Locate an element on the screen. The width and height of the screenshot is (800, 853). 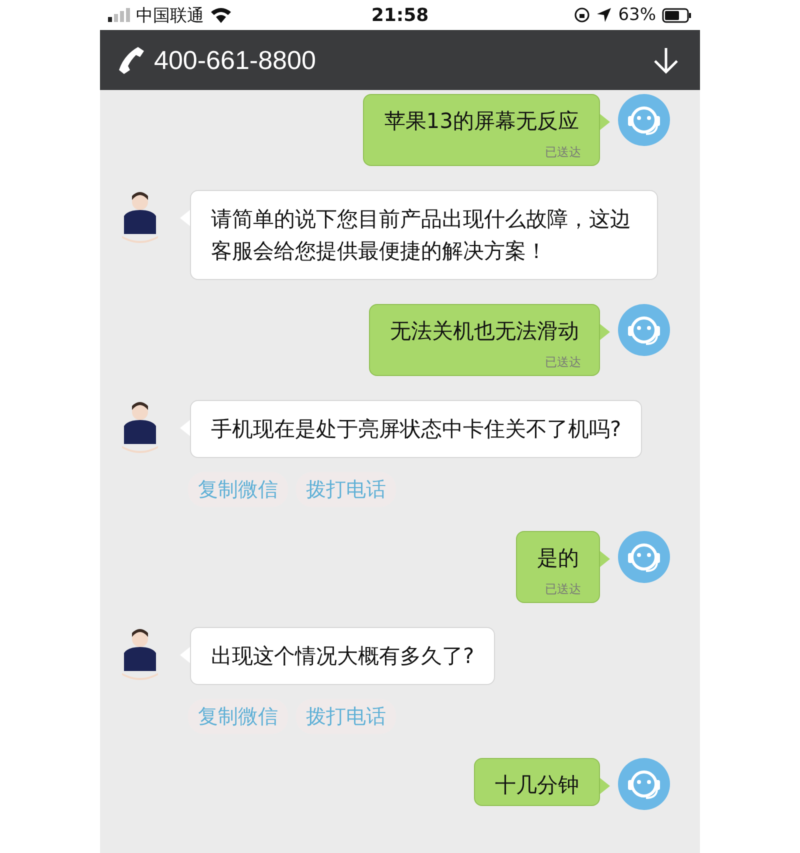
clock: 21:58 is located at coordinates (400, 15).